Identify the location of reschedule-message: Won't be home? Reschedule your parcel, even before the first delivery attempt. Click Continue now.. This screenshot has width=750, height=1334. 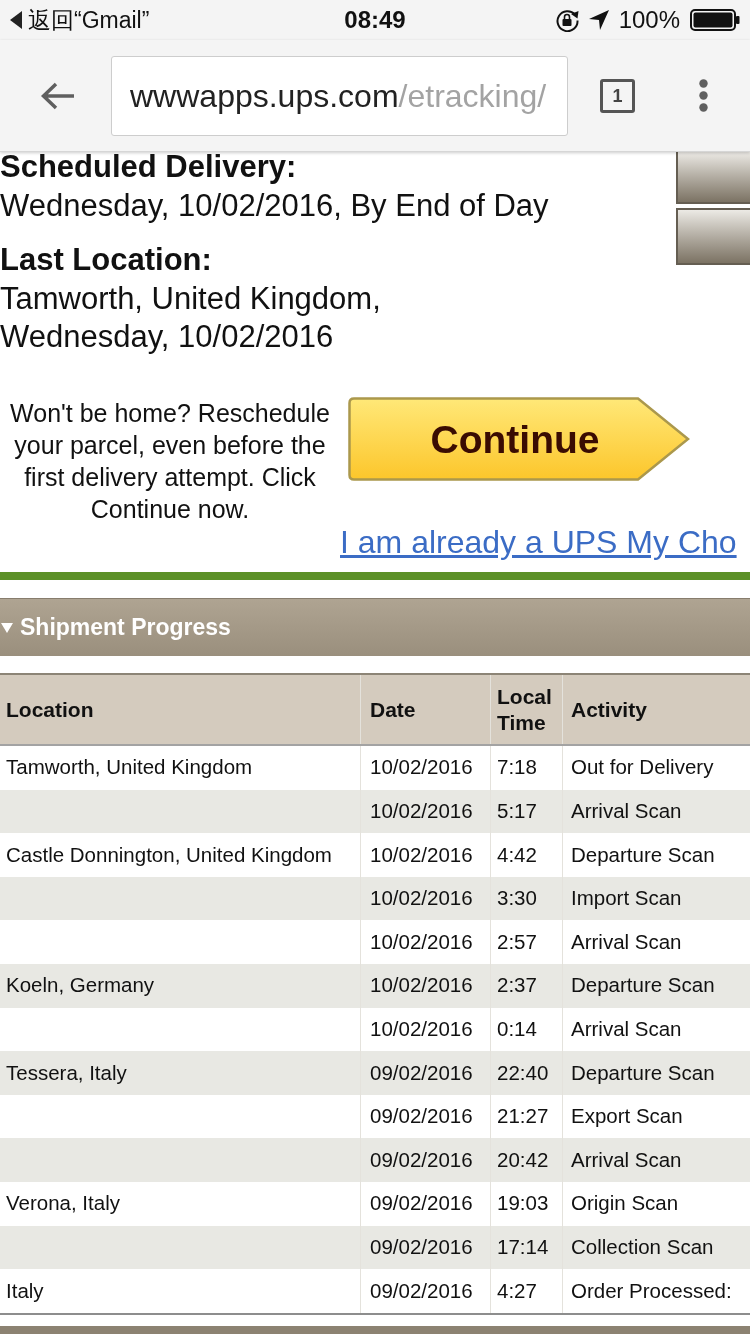
(170, 461).